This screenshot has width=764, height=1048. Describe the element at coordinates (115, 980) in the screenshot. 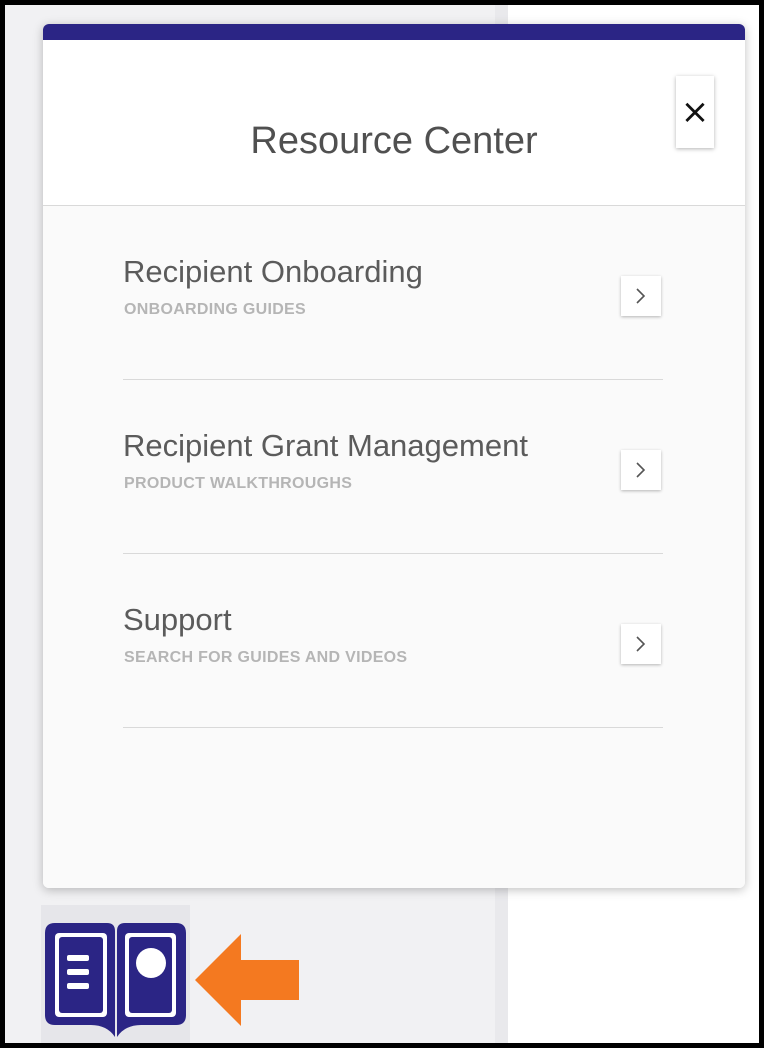

I see `open-book-icon` at that location.